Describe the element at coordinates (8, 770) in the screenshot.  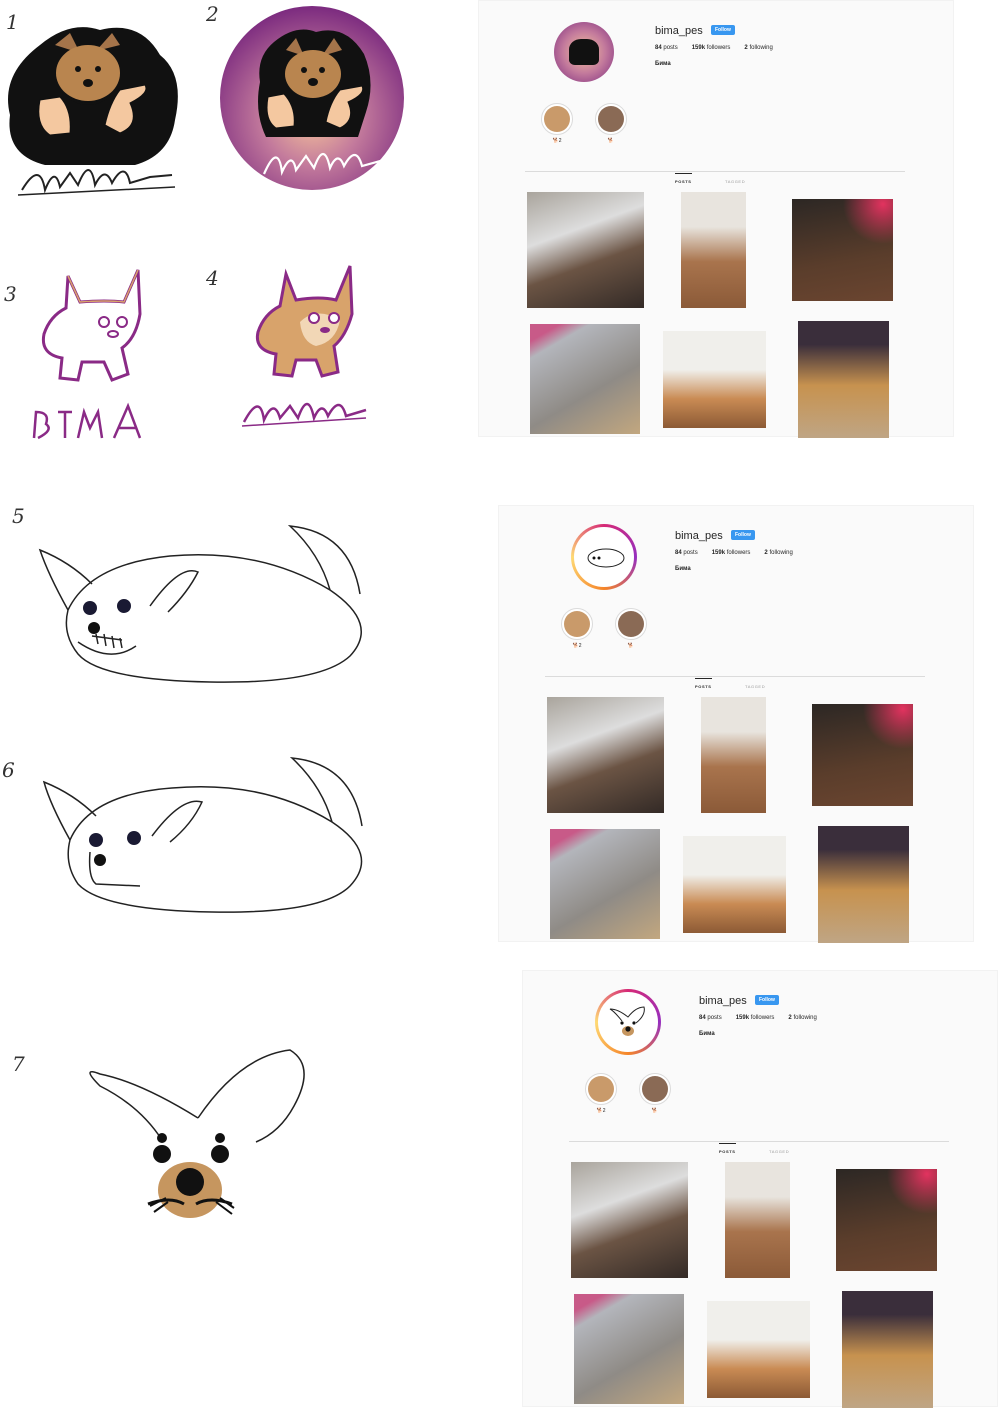
I see `sketch-number-6: 6` at that location.